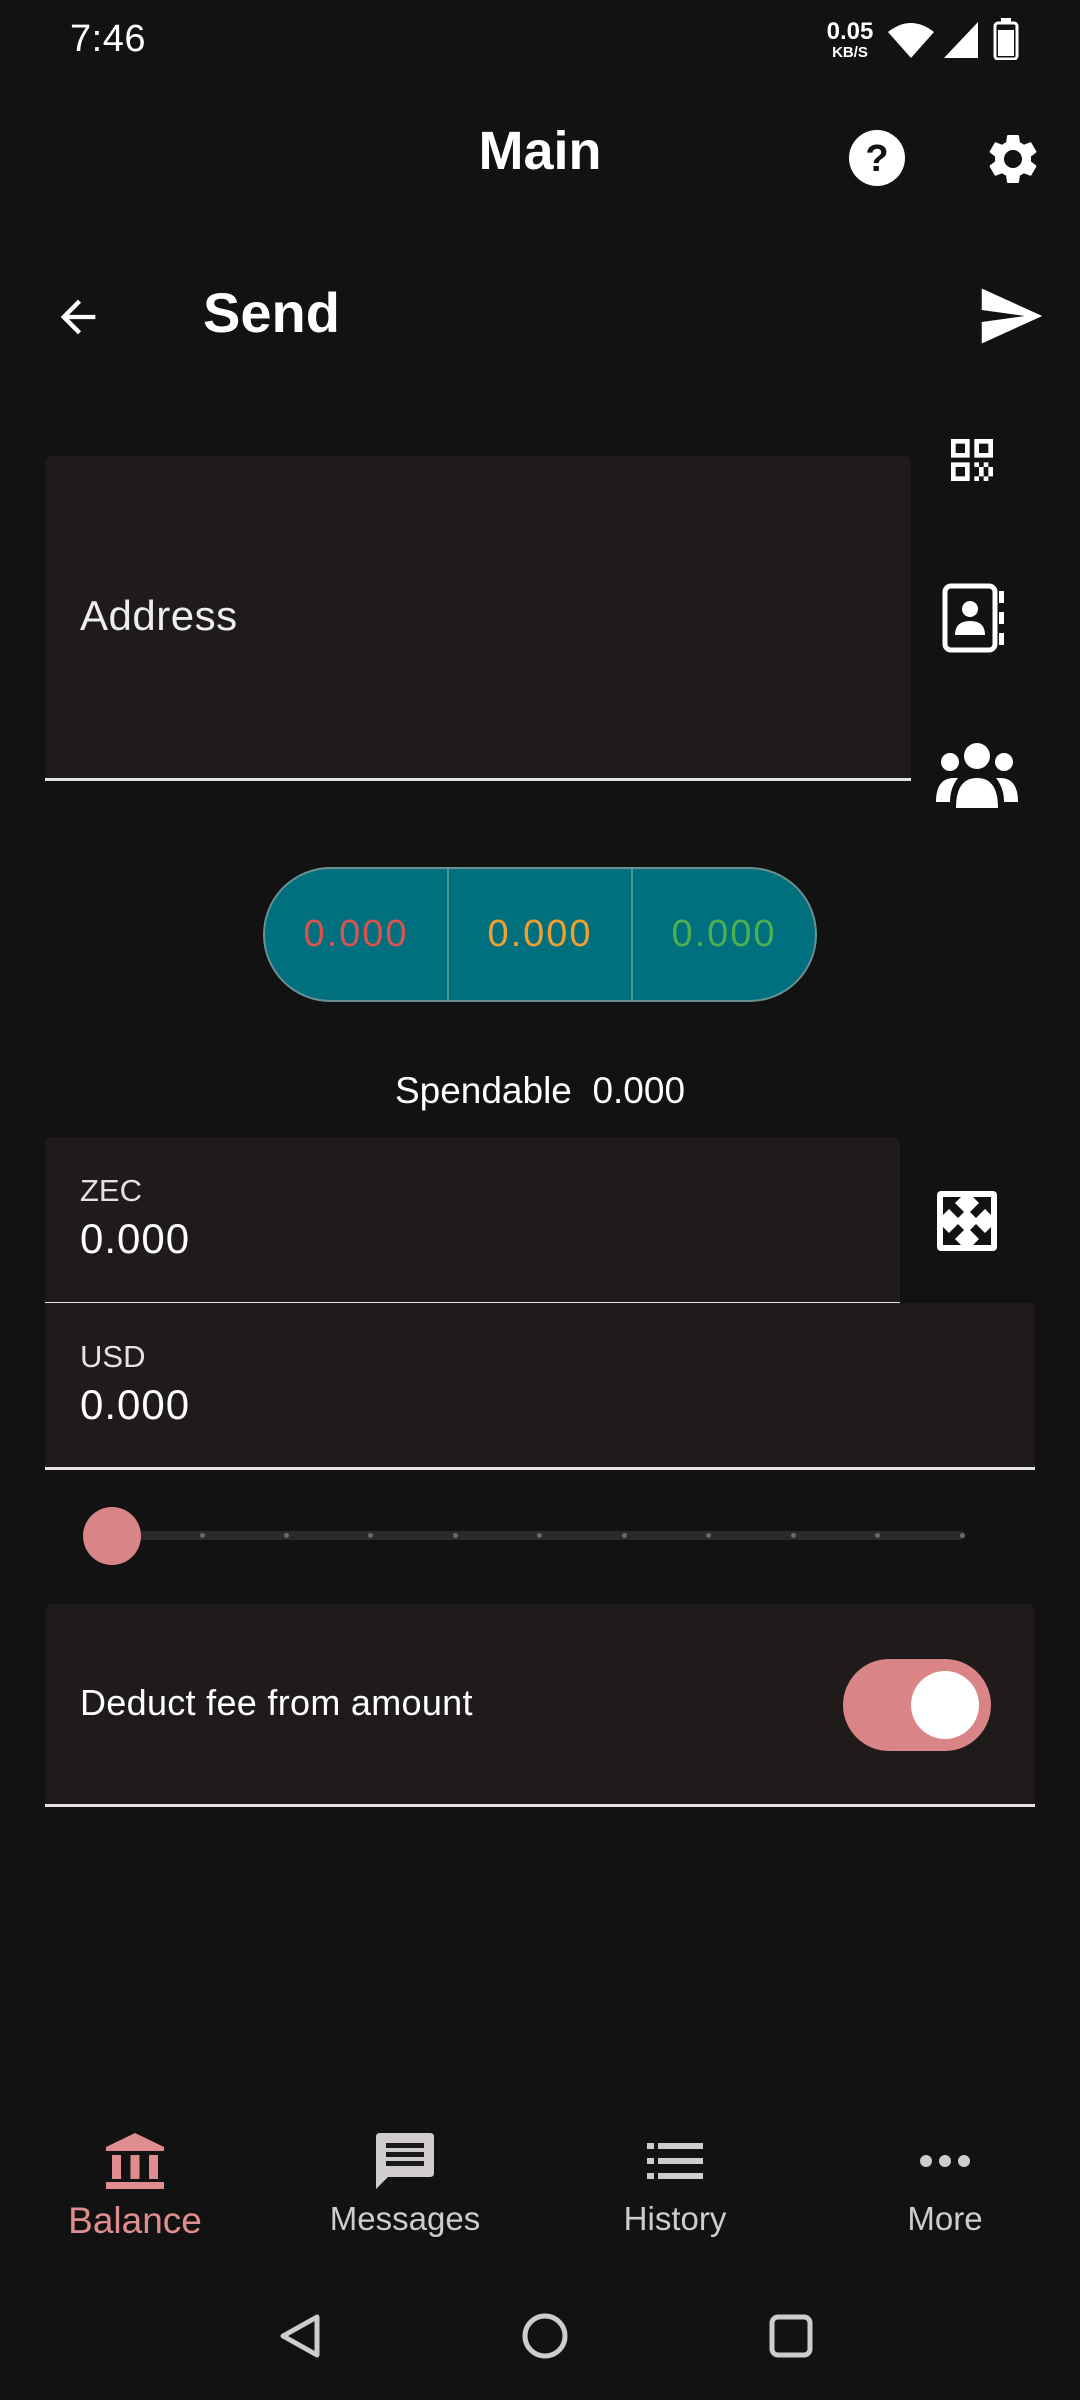 The width and height of the screenshot is (1080, 2400). I want to click on pool-sapling-balance: 0.000, so click(539, 934).